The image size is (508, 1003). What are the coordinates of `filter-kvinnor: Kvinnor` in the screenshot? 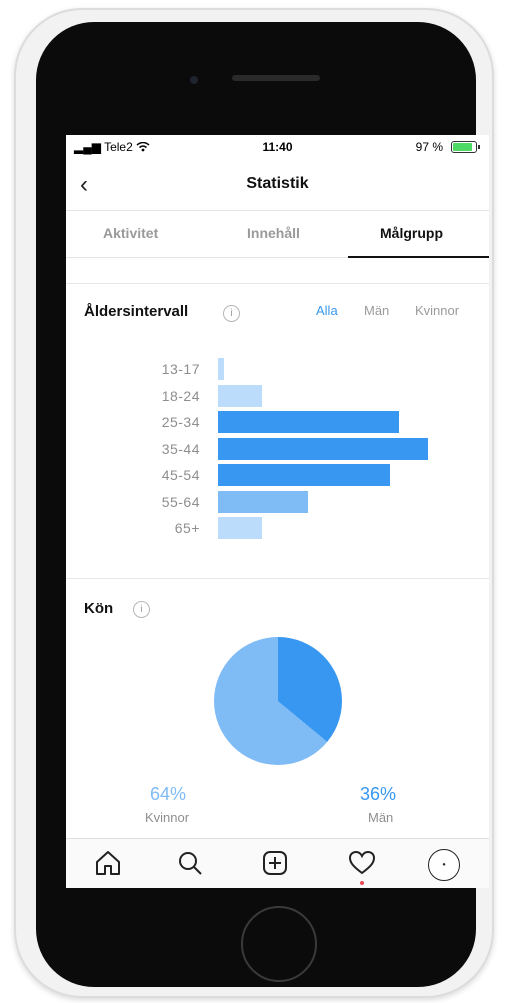 It's located at (437, 310).